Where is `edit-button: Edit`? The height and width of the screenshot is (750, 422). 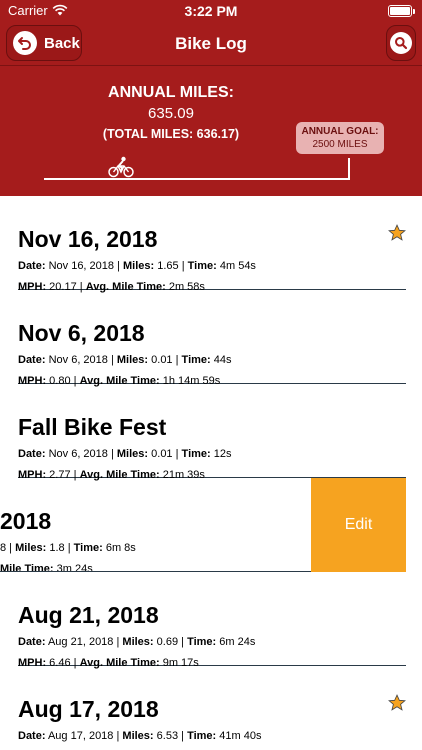 edit-button: Edit is located at coordinates (358, 525).